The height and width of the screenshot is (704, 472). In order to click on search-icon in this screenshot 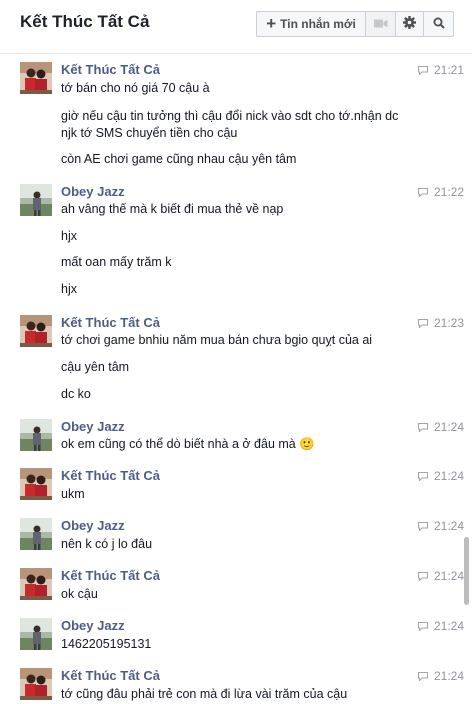, I will do `click(439, 24)`.